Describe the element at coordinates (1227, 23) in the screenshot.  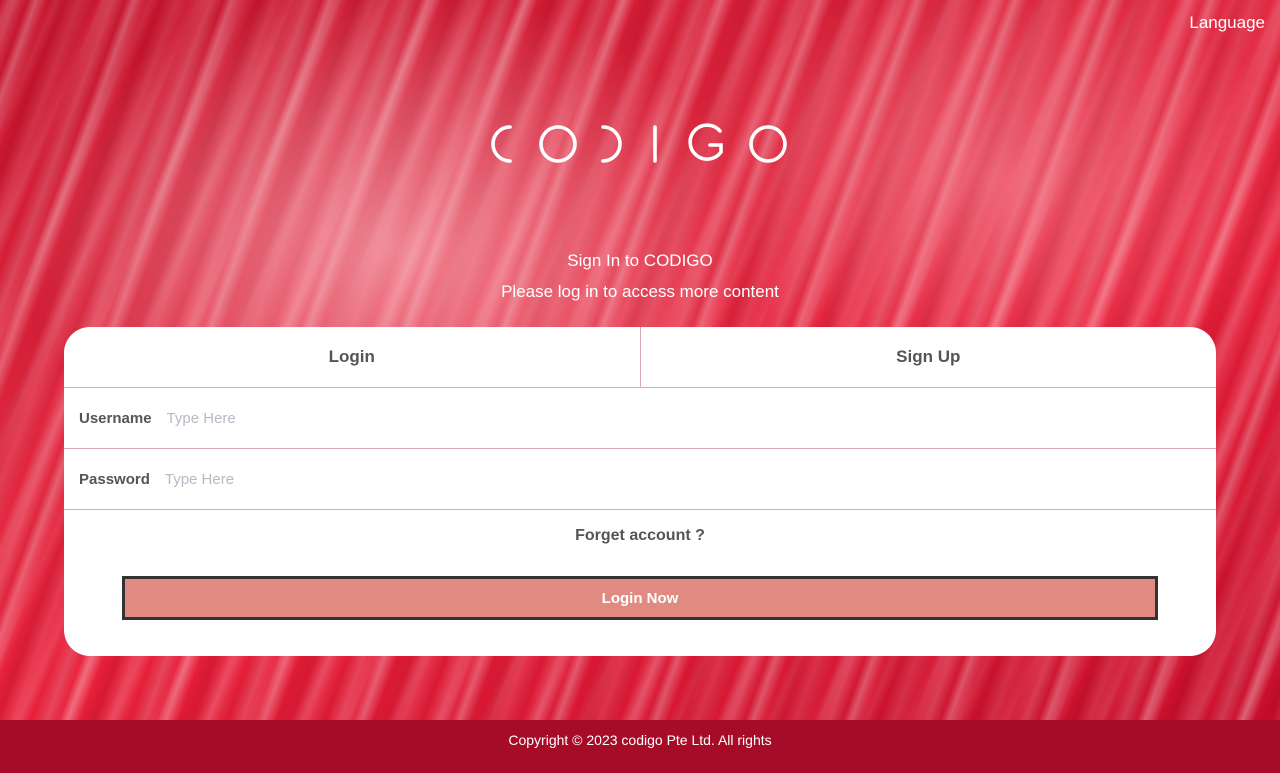
I see `language-menu: Language` at that location.